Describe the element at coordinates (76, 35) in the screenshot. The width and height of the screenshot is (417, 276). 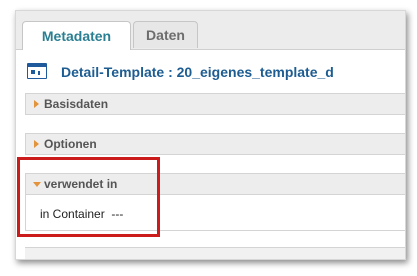
I see `tab-metadaten: Metadaten` at that location.